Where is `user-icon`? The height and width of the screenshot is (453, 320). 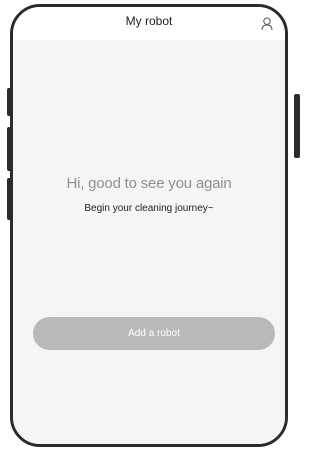 user-icon is located at coordinates (267, 24).